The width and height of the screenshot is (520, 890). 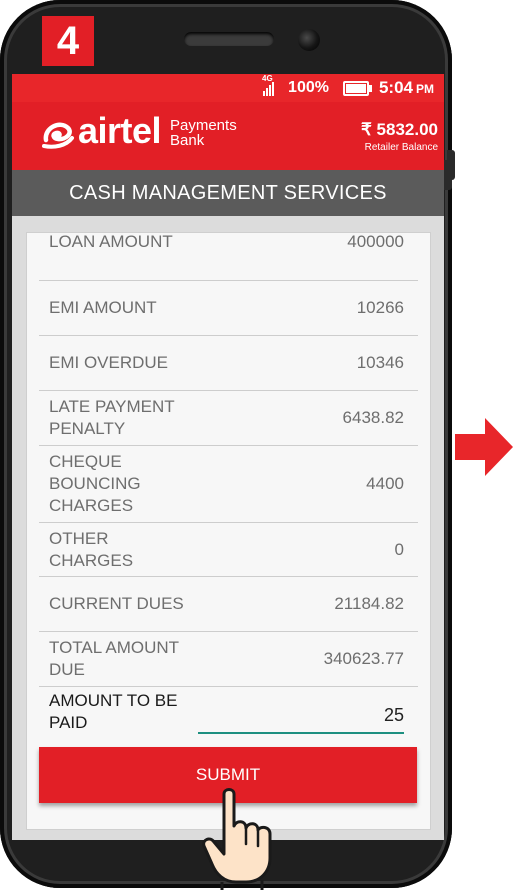 I want to click on list-item: CHEQUE BOUNCING CHARGES 4400, so click(x=228, y=484).